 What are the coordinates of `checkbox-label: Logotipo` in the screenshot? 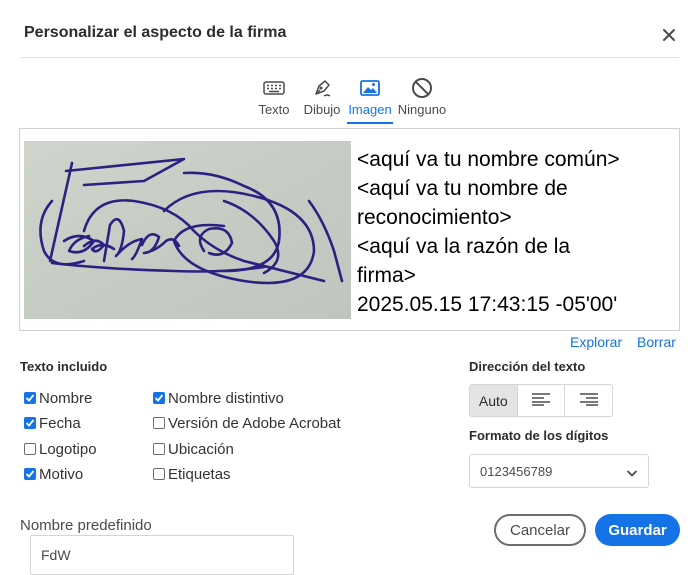 It's located at (68, 449).